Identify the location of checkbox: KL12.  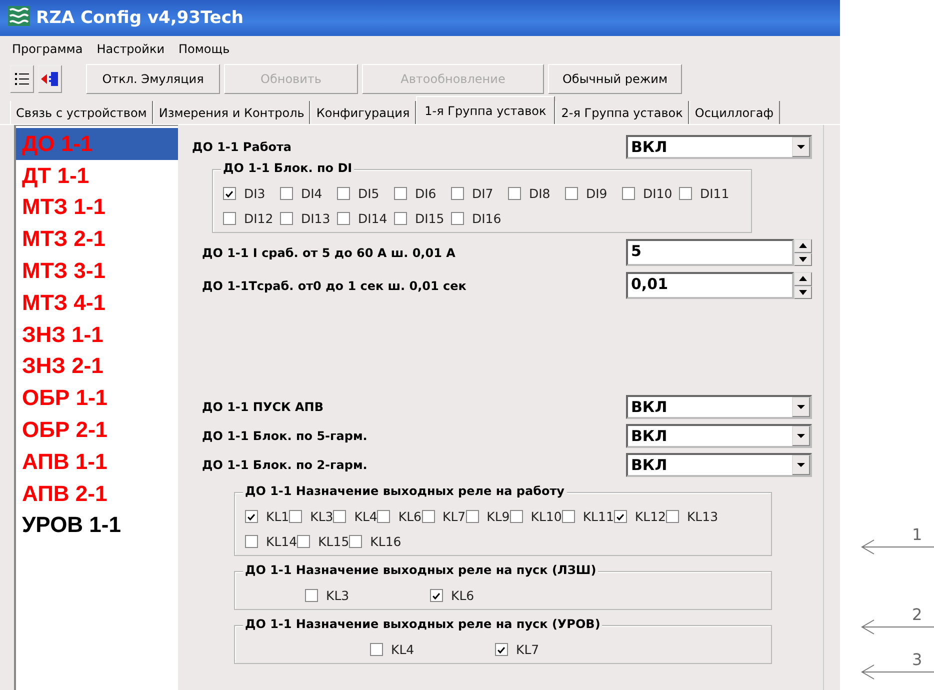
(640, 516).